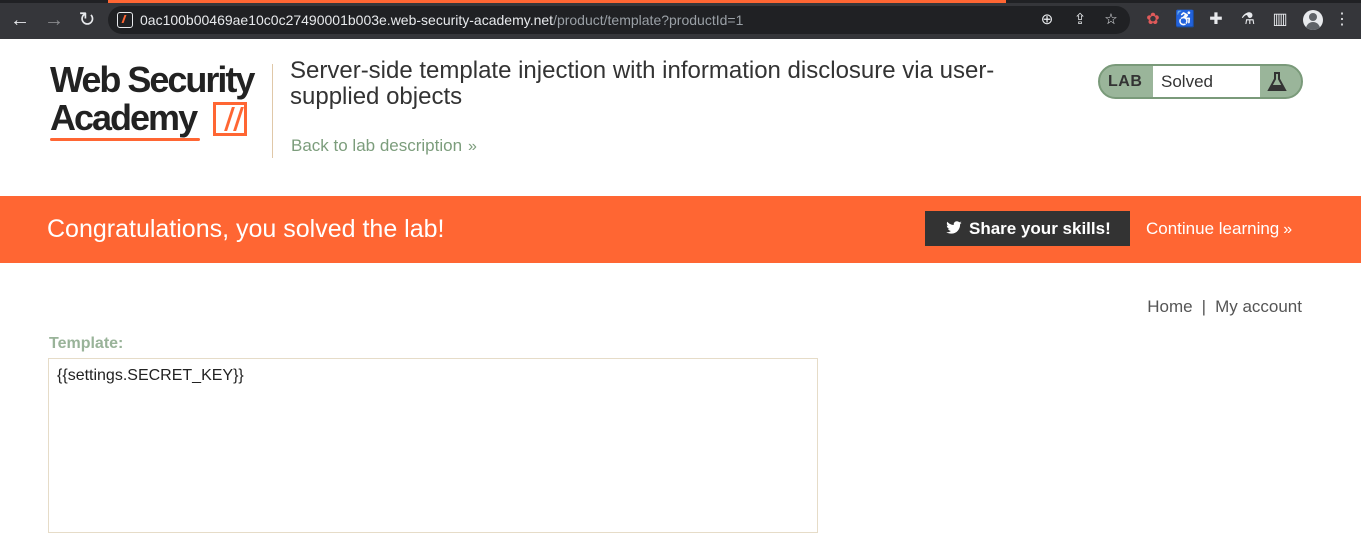  Describe the element at coordinates (1111, 20) in the screenshot. I see `bookmark-star-icon: ☆` at that location.